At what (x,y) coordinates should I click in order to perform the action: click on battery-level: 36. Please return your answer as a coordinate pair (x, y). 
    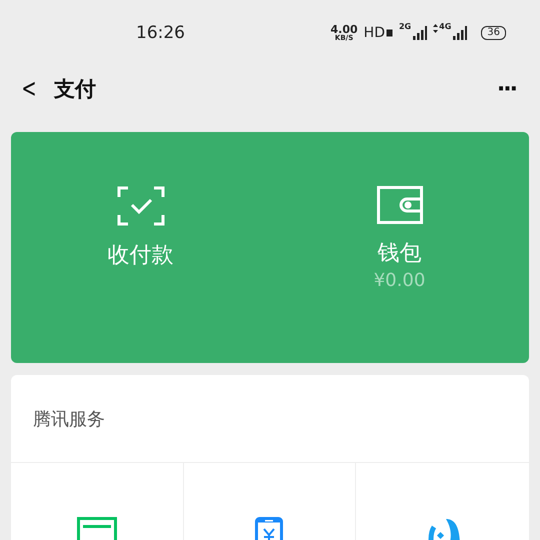
    Looking at the image, I should click on (493, 33).